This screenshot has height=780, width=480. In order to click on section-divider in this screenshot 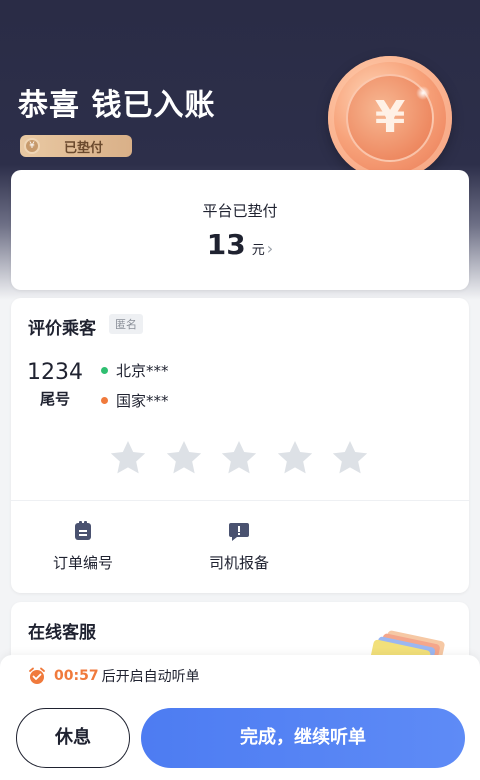, I will do `click(240, 500)`.